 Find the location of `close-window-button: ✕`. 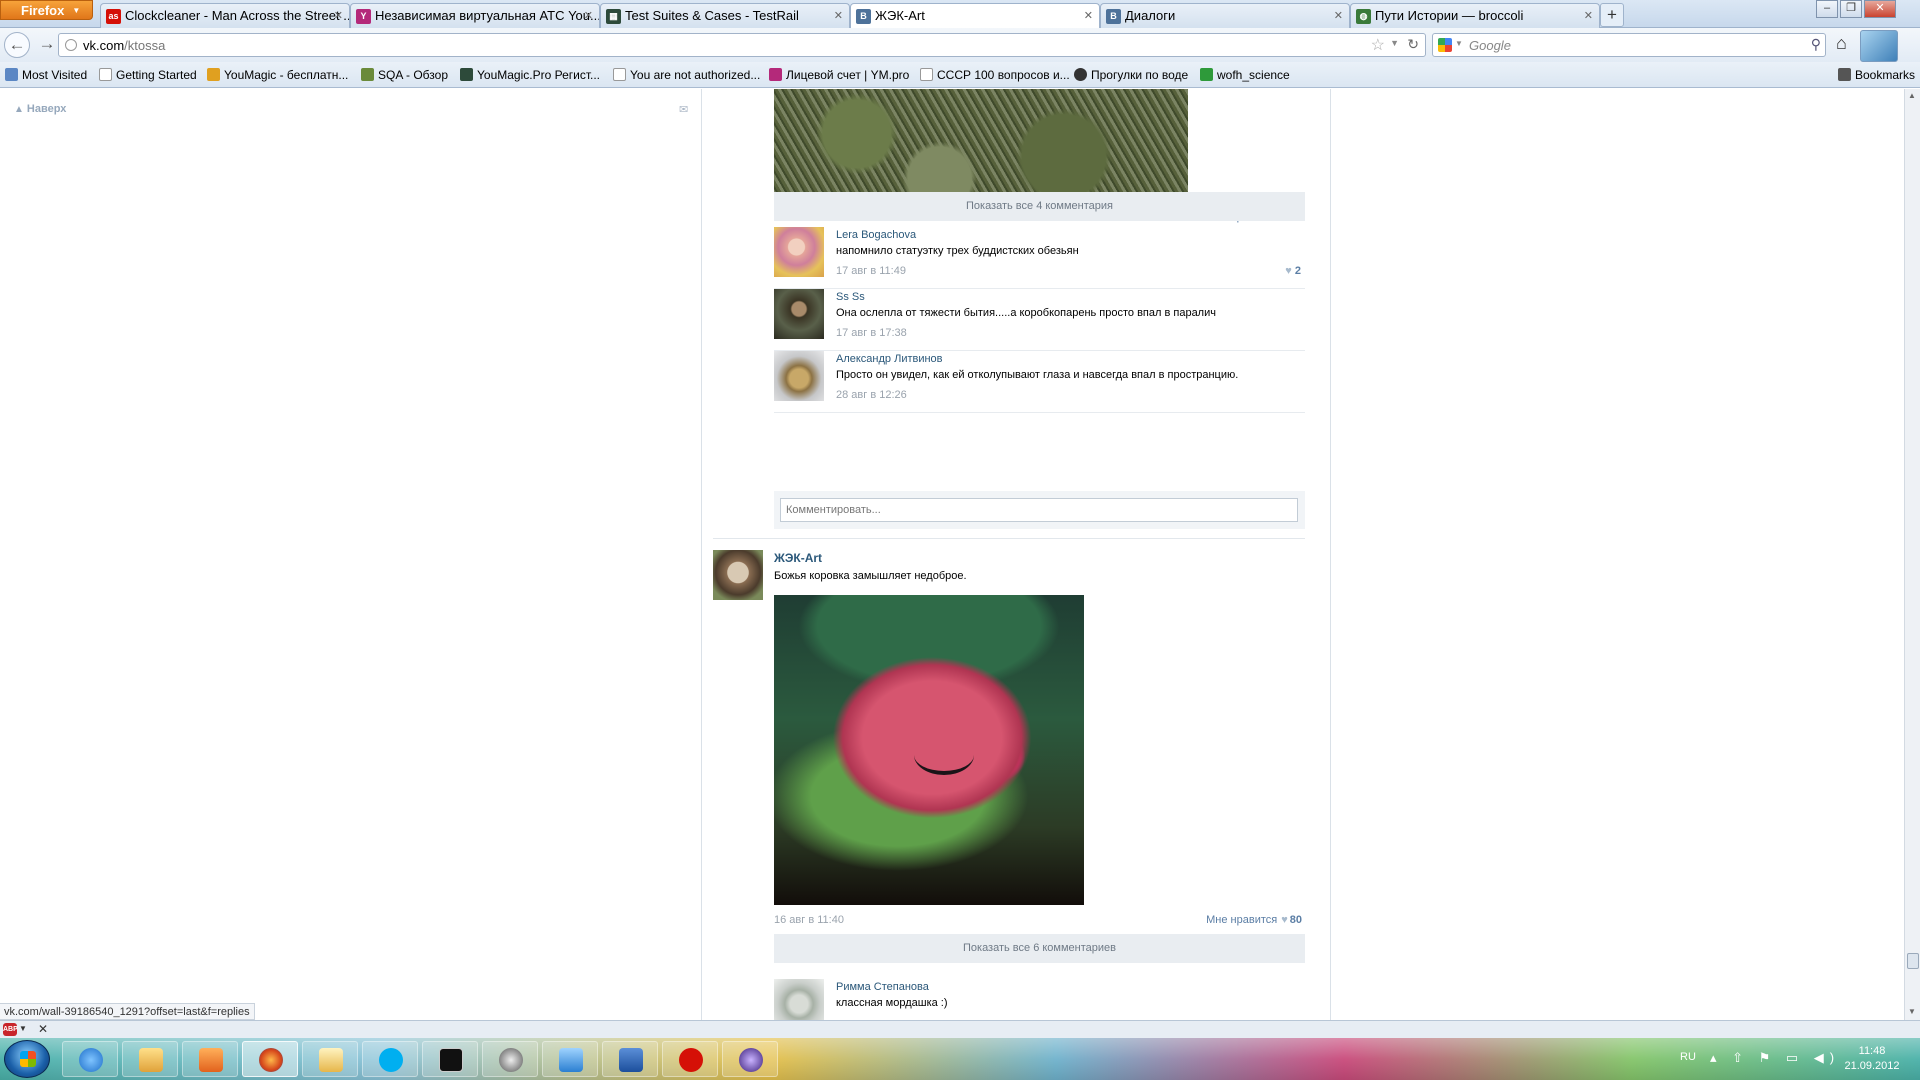

close-window-button: ✕ is located at coordinates (1880, 9).